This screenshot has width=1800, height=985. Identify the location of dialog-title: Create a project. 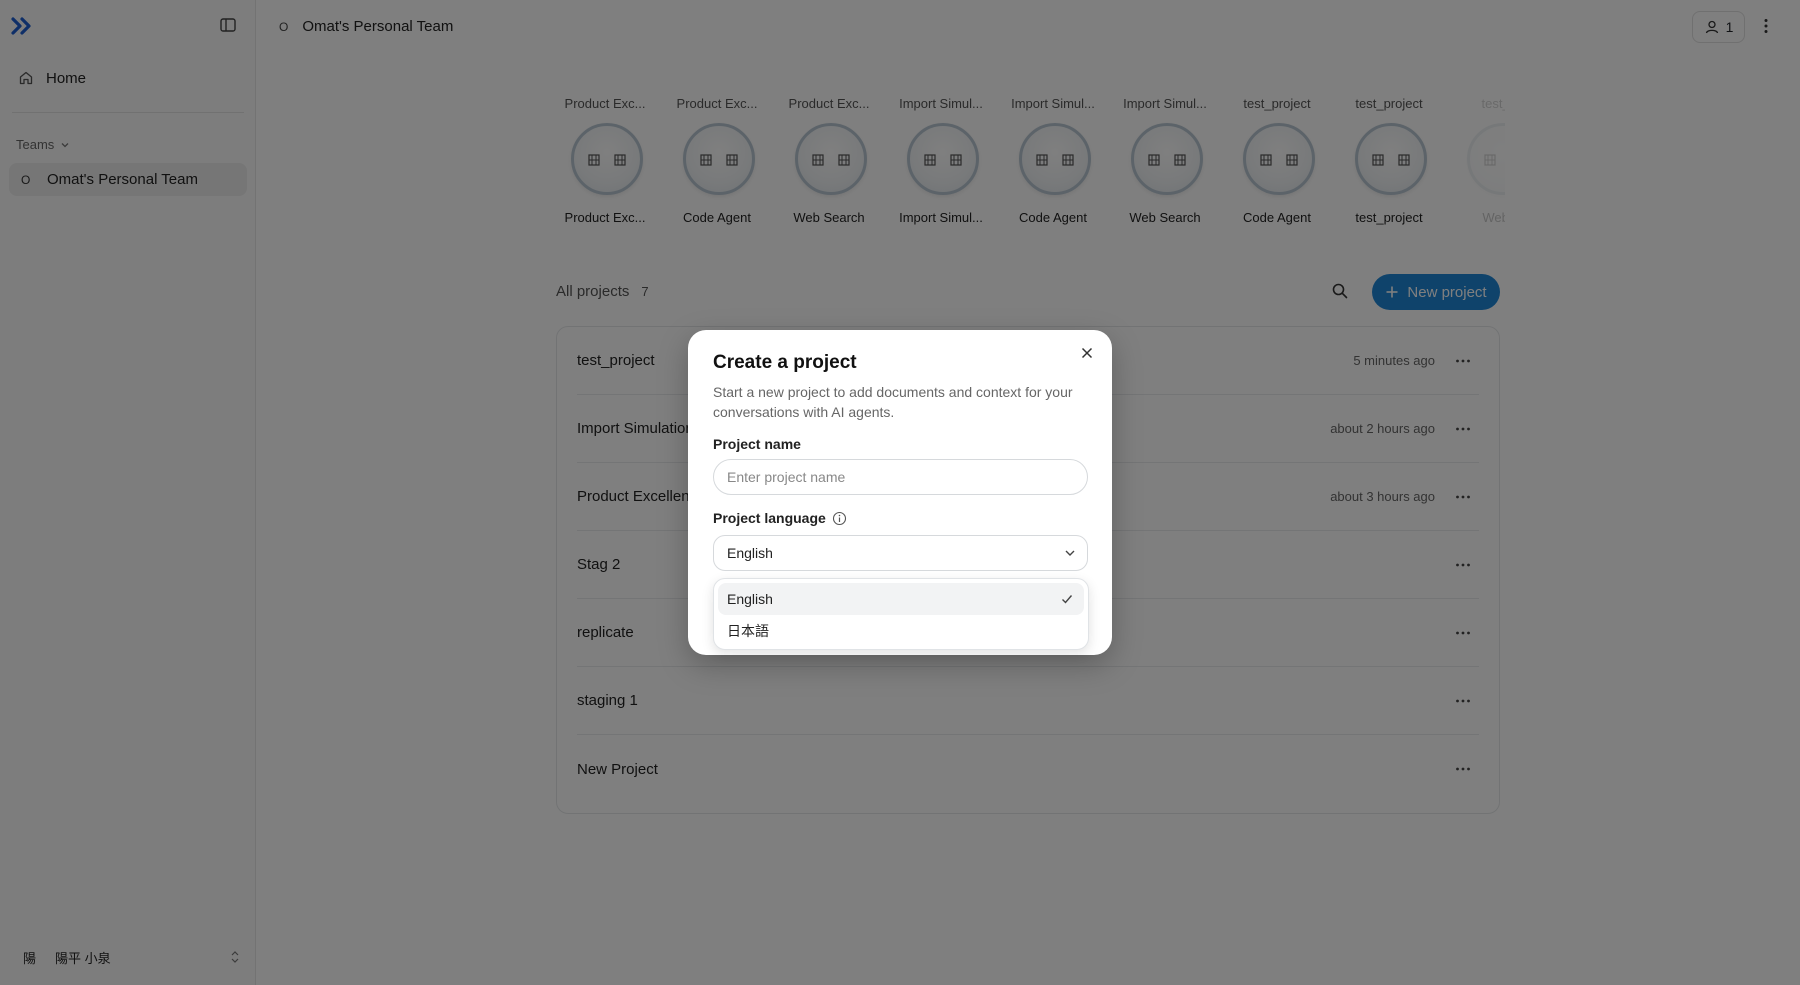
(785, 362).